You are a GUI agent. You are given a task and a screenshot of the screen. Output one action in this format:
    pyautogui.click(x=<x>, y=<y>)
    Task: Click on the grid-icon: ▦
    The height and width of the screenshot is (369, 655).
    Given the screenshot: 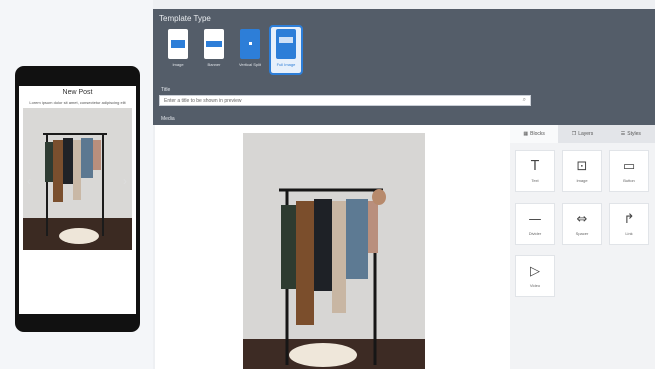 What is the action you would take?
    pyautogui.click(x=526, y=134)
    